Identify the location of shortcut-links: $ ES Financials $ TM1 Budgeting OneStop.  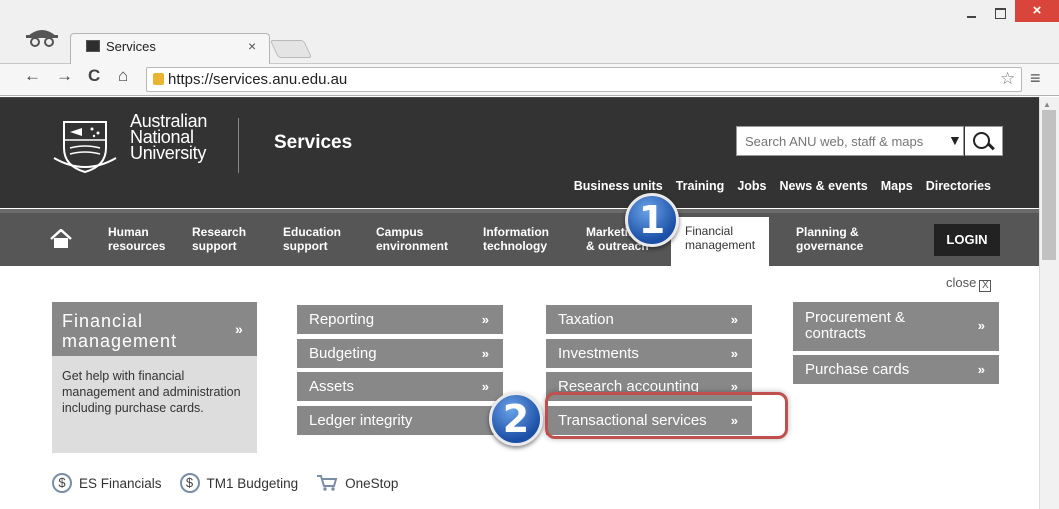
(225, 483).